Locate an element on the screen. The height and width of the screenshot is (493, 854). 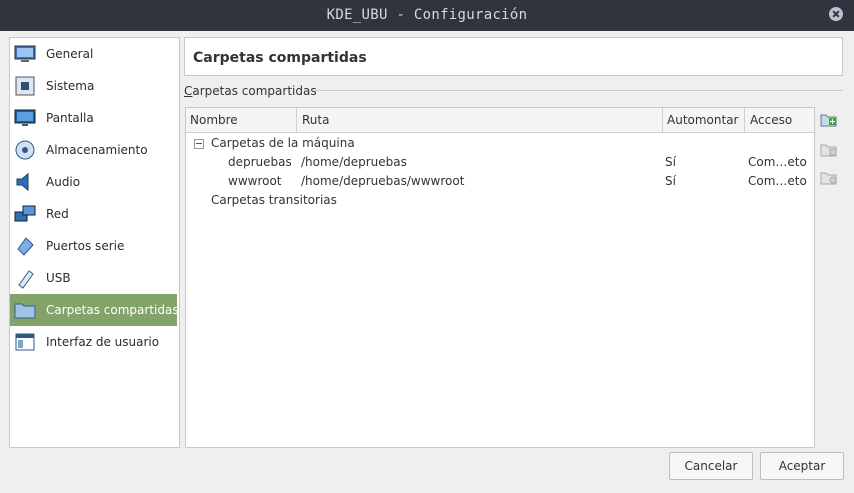
sidebar-item-carpetas-compartidas: Carpetas compartidas is located at coordinates (94, 310).